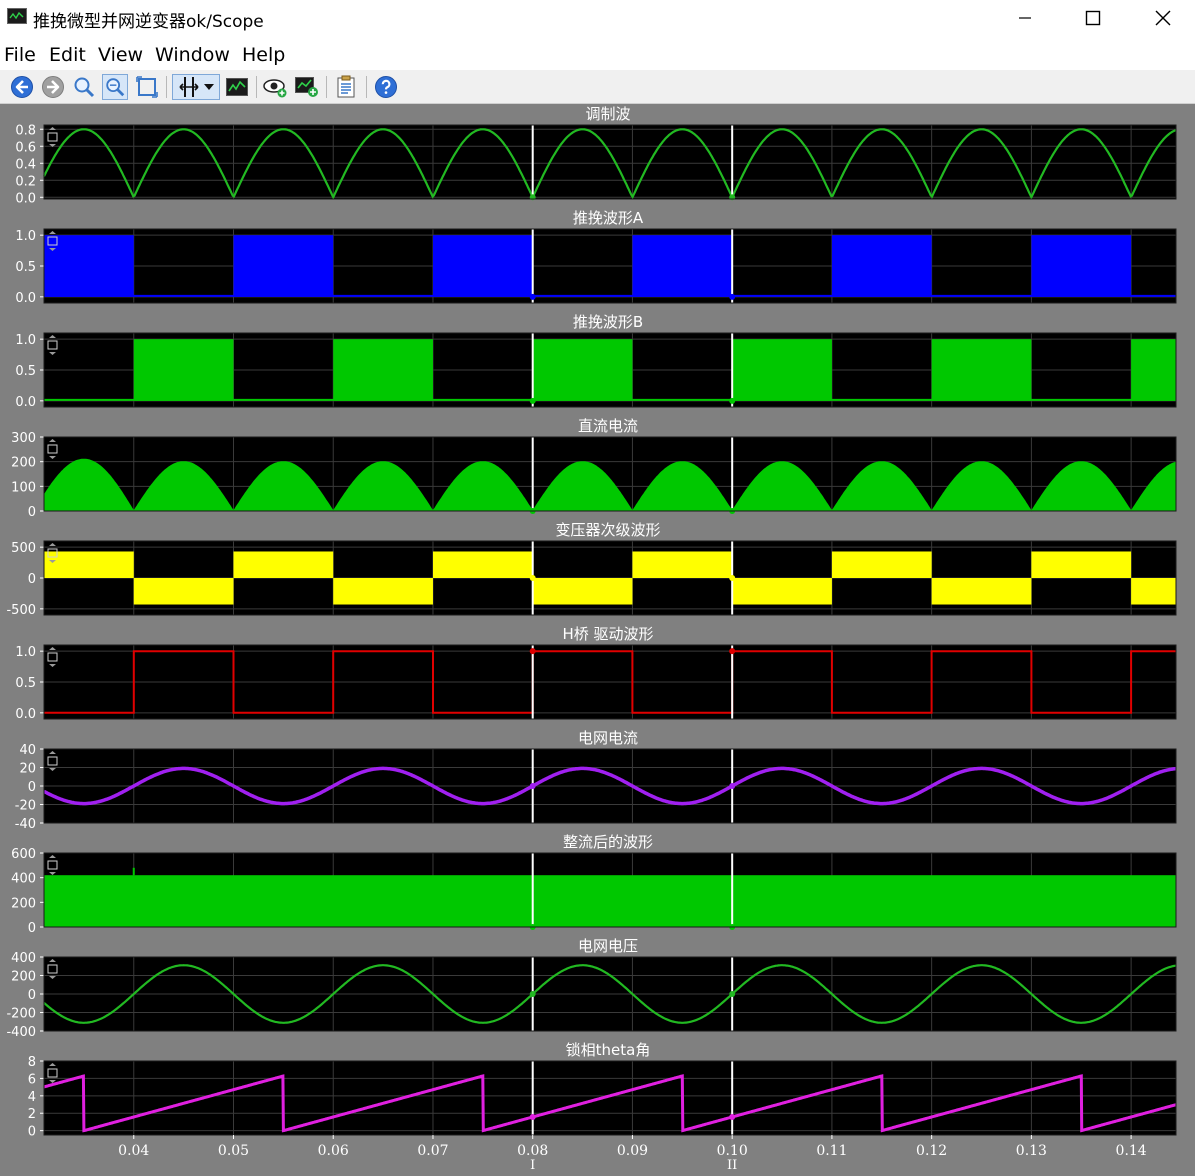  Describe the element at coordinates (333, 1151) in the screenshot. I see `x-tick-label: 0.06` at that location.